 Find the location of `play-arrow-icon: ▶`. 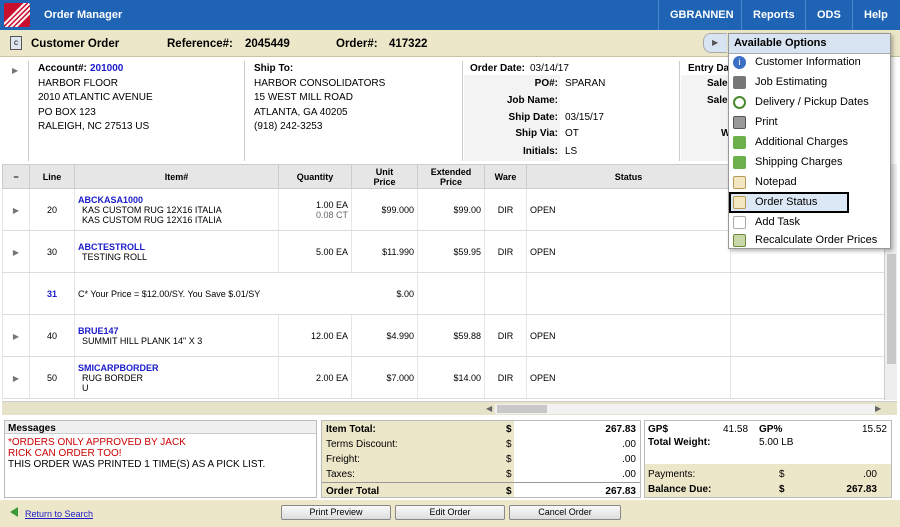

play-arrow-icon: ▶ is located at coordinates (715, 42).